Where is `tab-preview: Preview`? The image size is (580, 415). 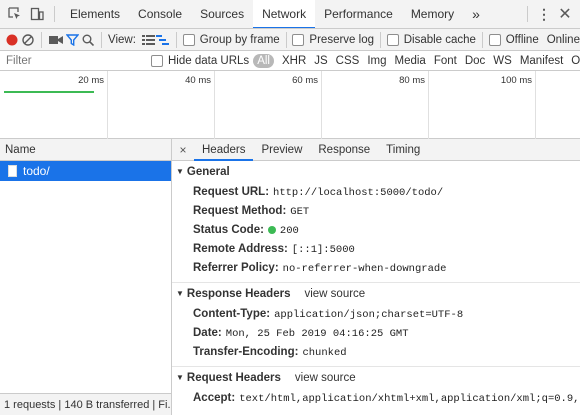
tab-preview: Preview is located at coordinates (281, 150).